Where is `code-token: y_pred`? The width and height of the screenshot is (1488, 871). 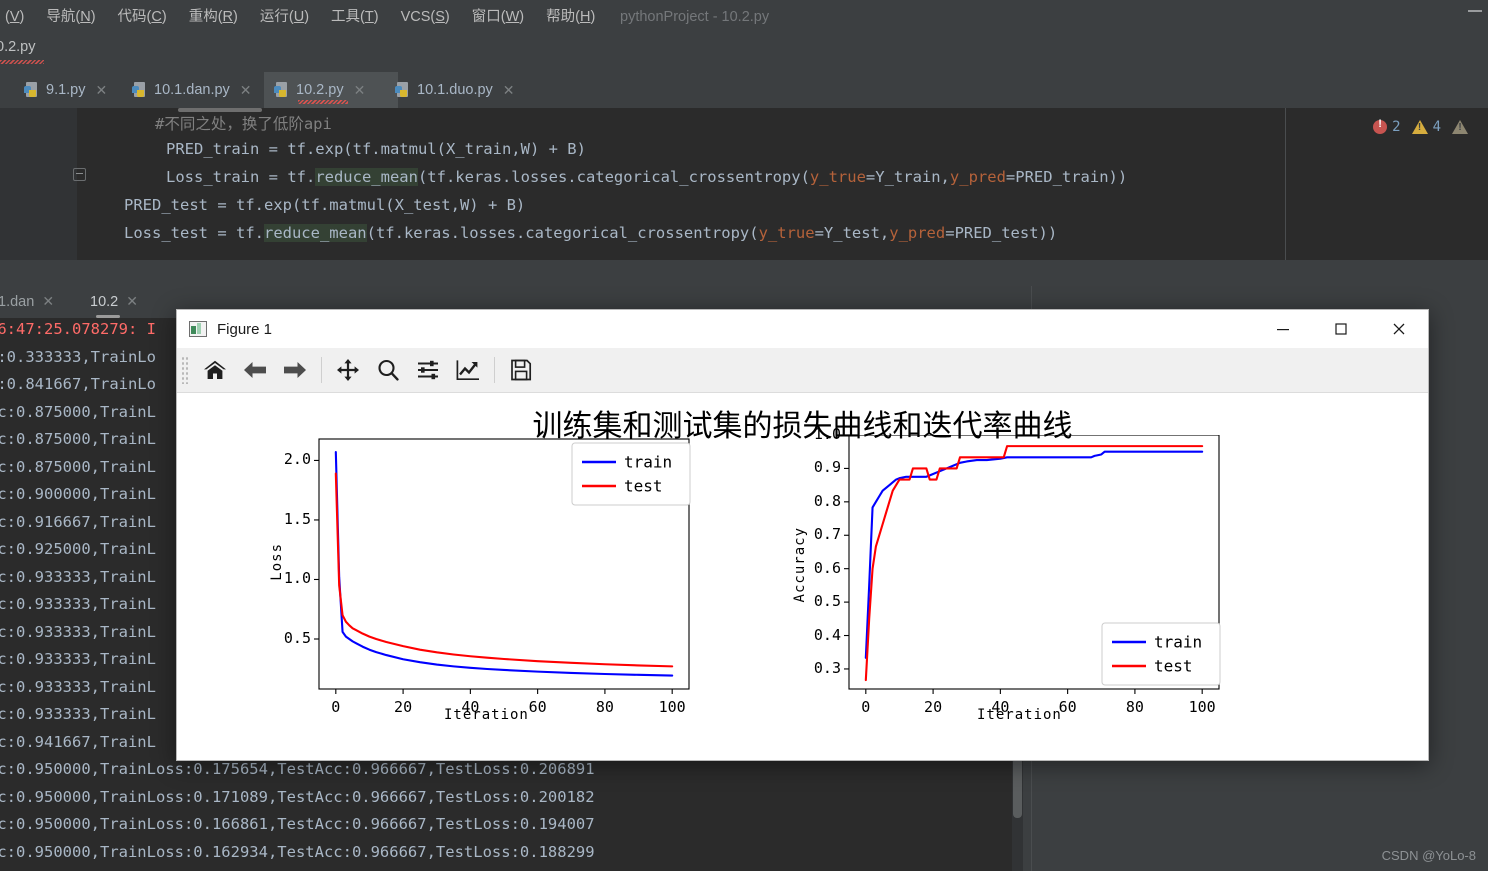
code-token: y_pred is located at coordinates (917, 233).